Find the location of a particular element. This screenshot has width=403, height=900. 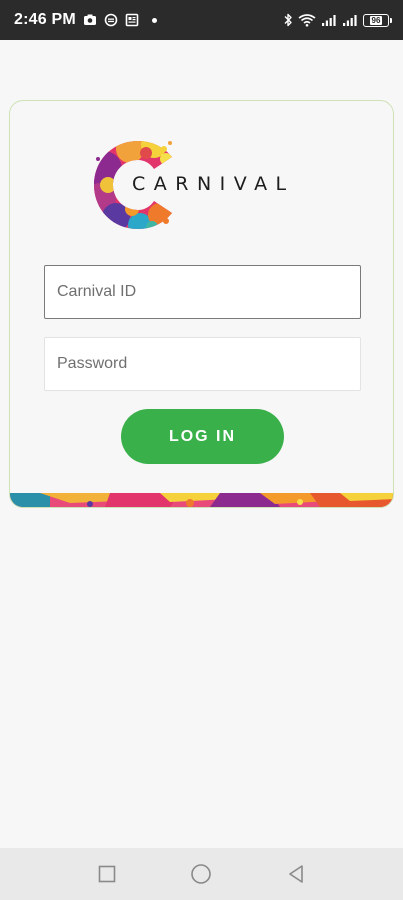

logo-text-wrap: CARNIVAL is located at coordinates (213, 184).